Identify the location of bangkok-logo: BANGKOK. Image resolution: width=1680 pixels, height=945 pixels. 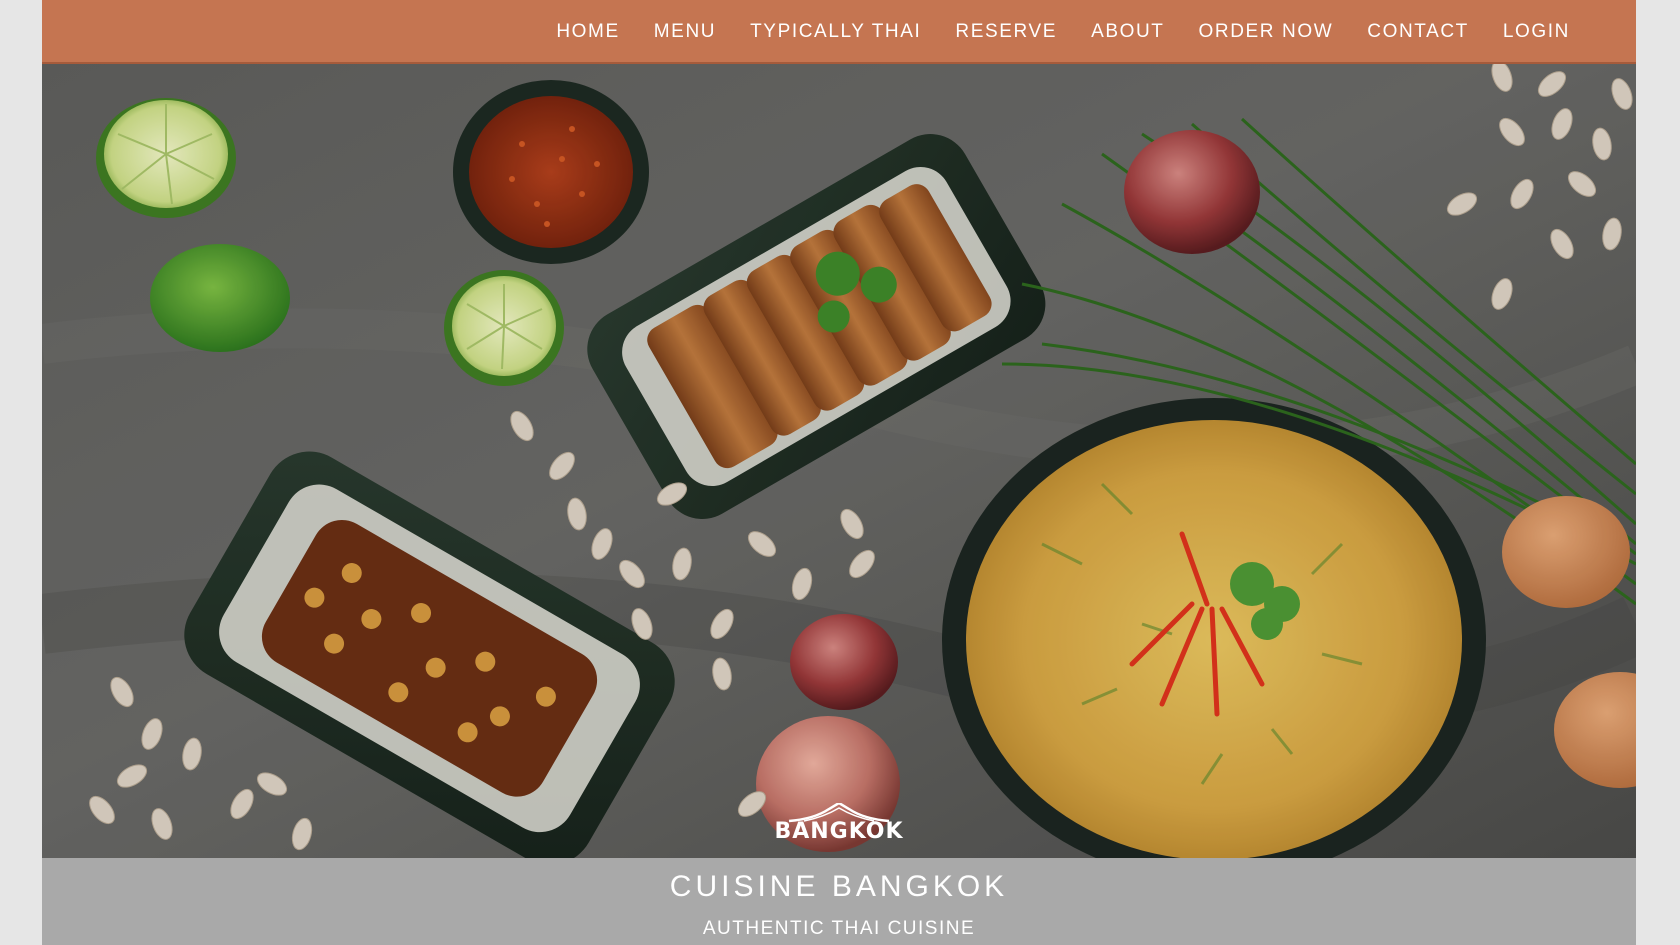
(839, 823).